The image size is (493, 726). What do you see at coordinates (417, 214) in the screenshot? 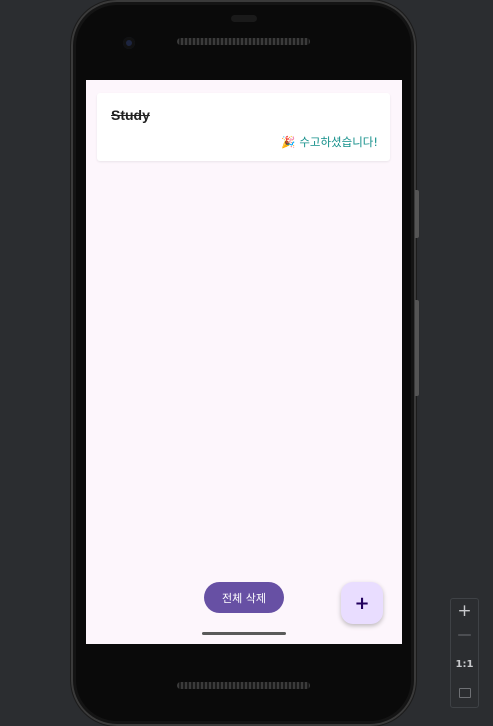
I see `power-button` at bounding box center [417, 214].